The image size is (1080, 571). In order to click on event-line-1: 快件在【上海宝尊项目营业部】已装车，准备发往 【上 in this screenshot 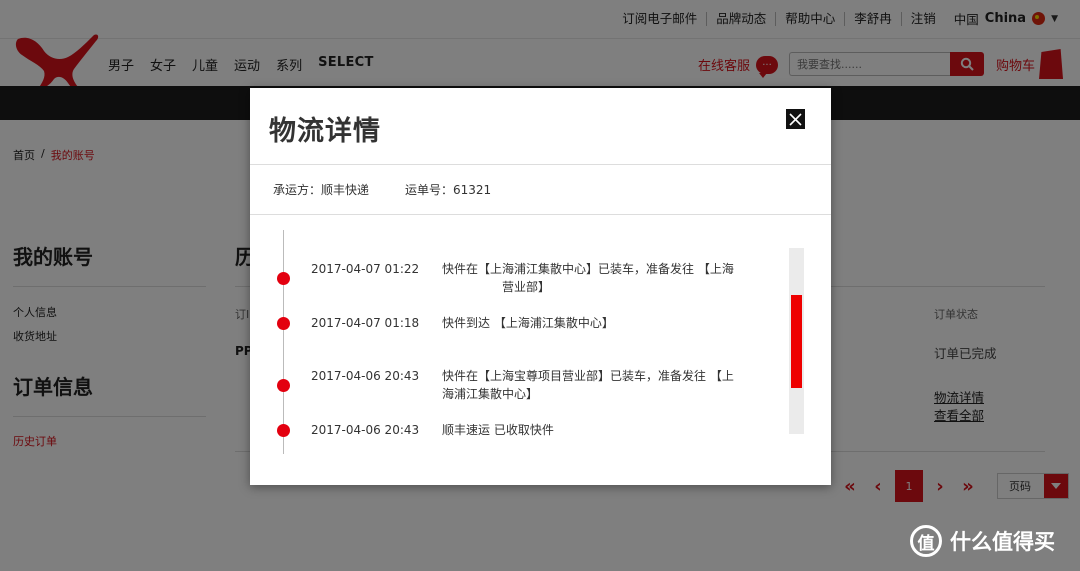, I will do `click(588, 376)`.